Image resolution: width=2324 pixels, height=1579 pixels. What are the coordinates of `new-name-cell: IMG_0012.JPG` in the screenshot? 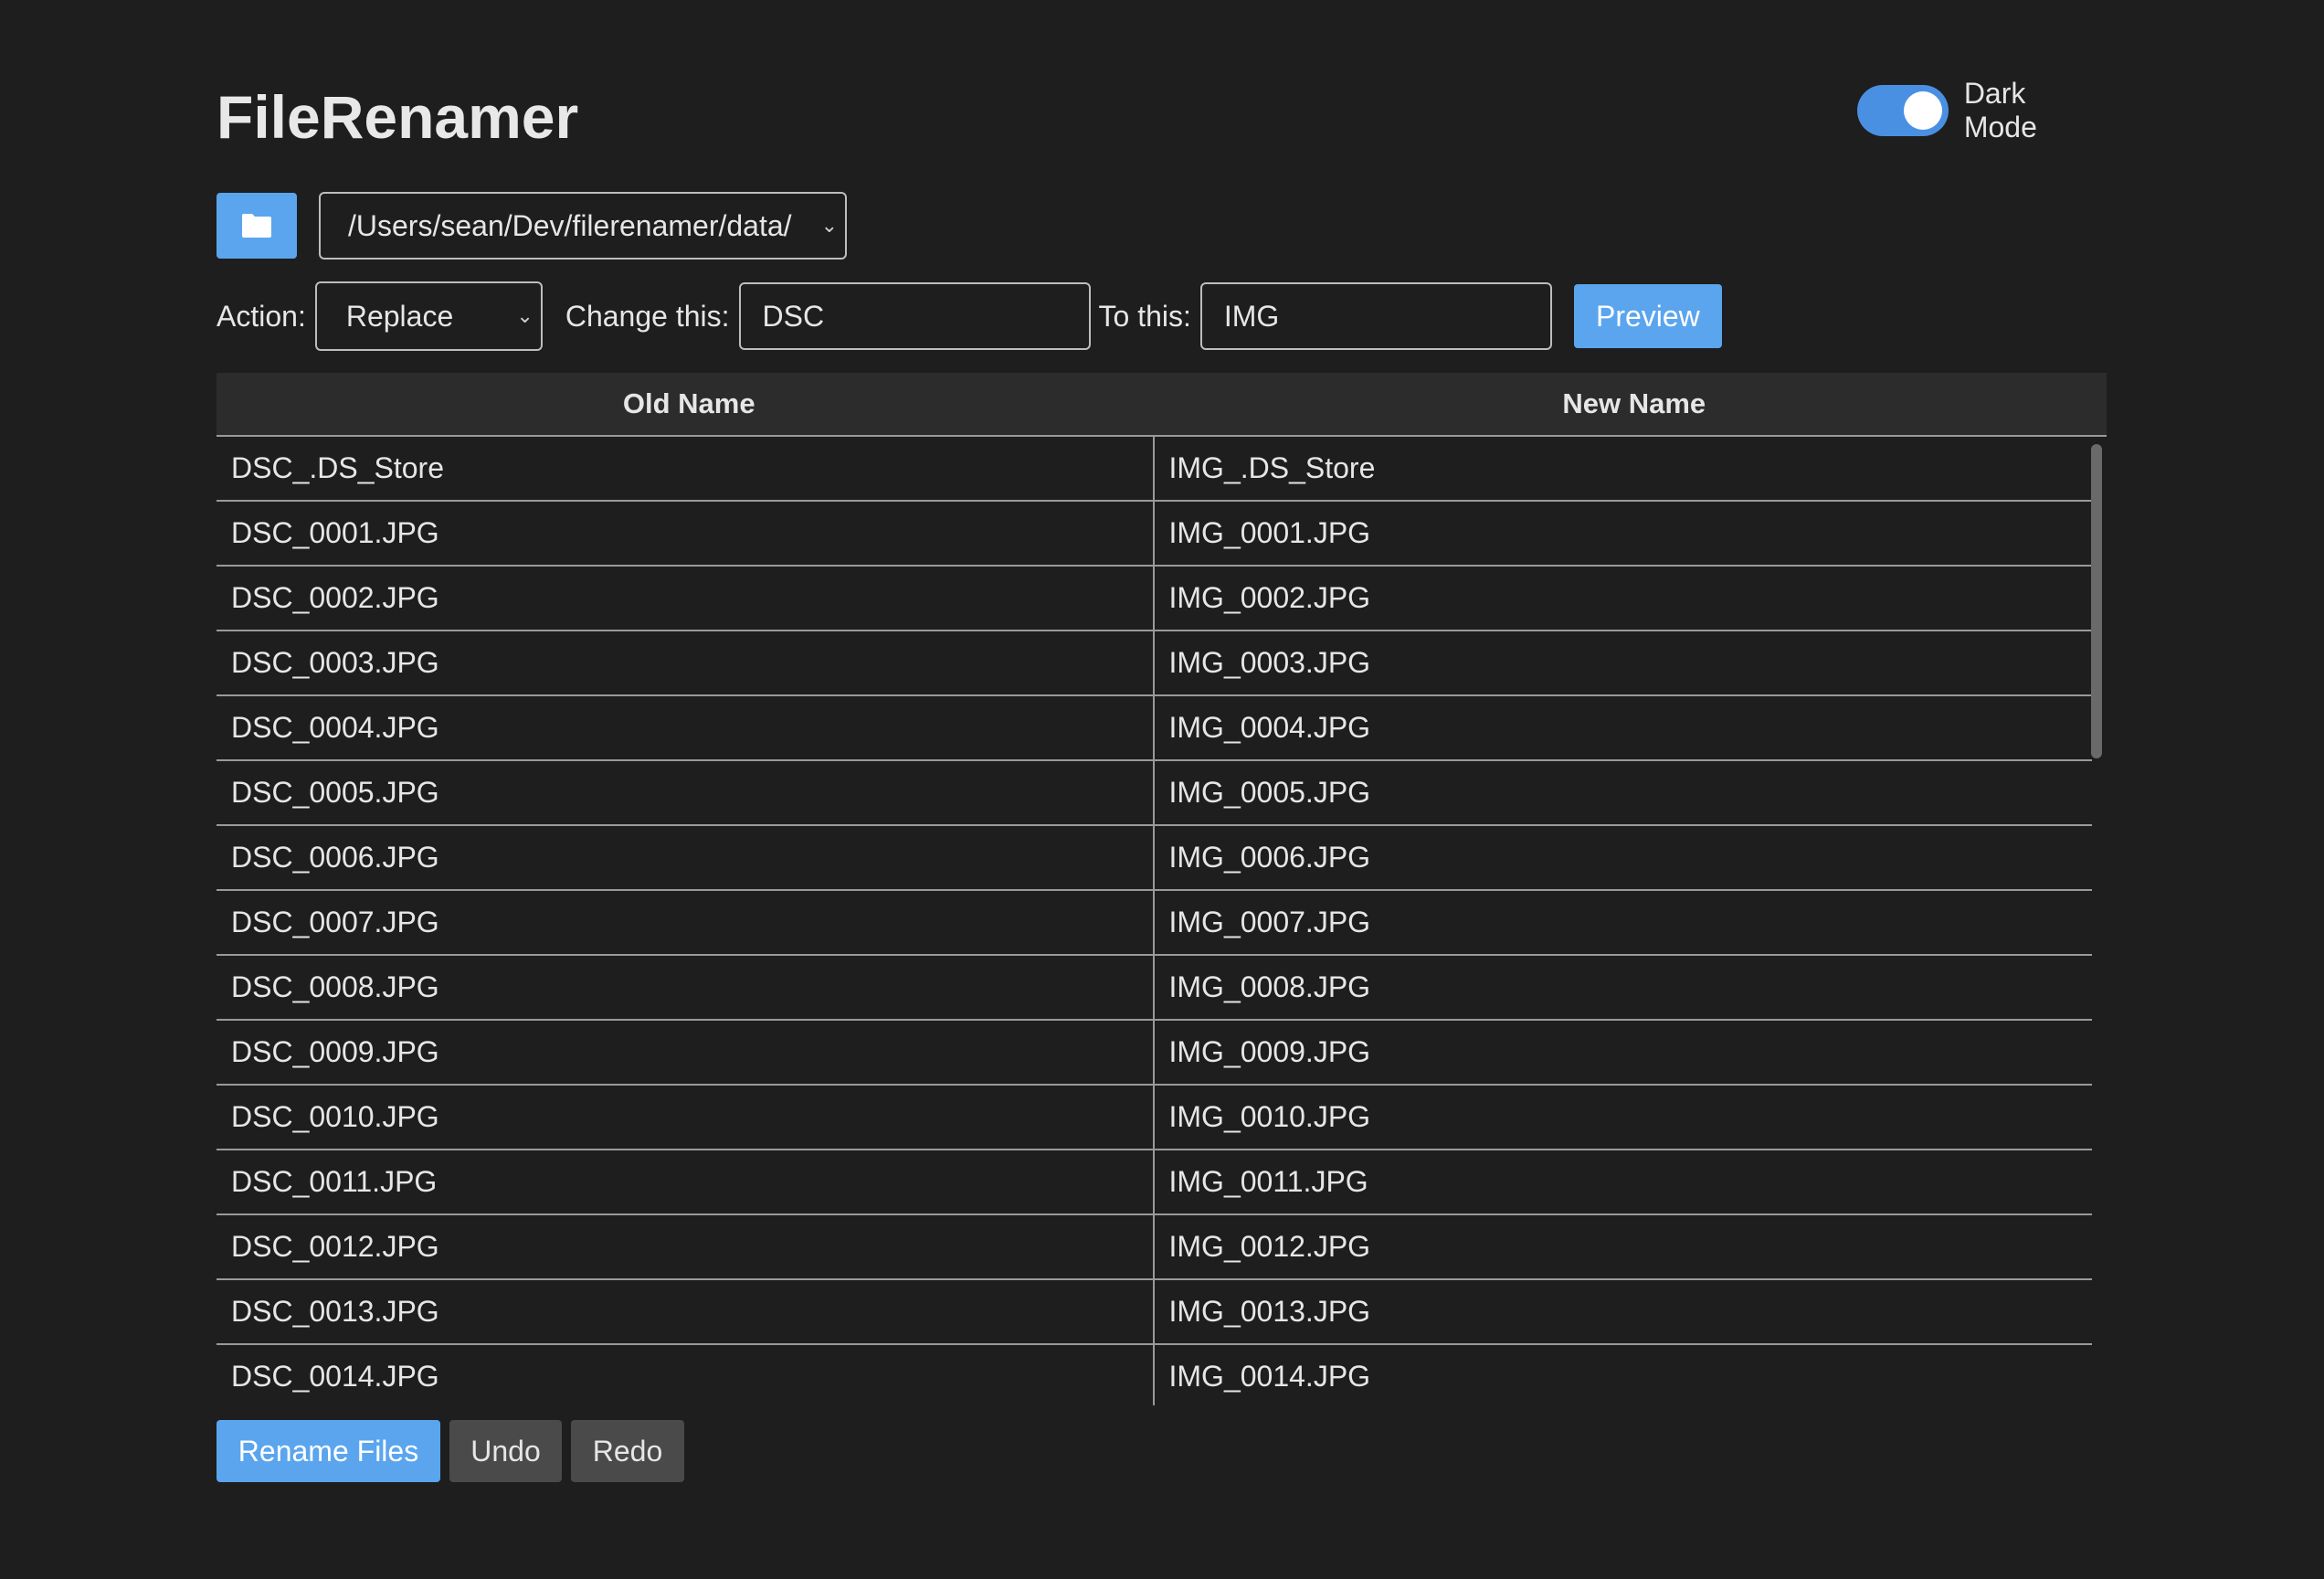 It's located at (1269, 1246).